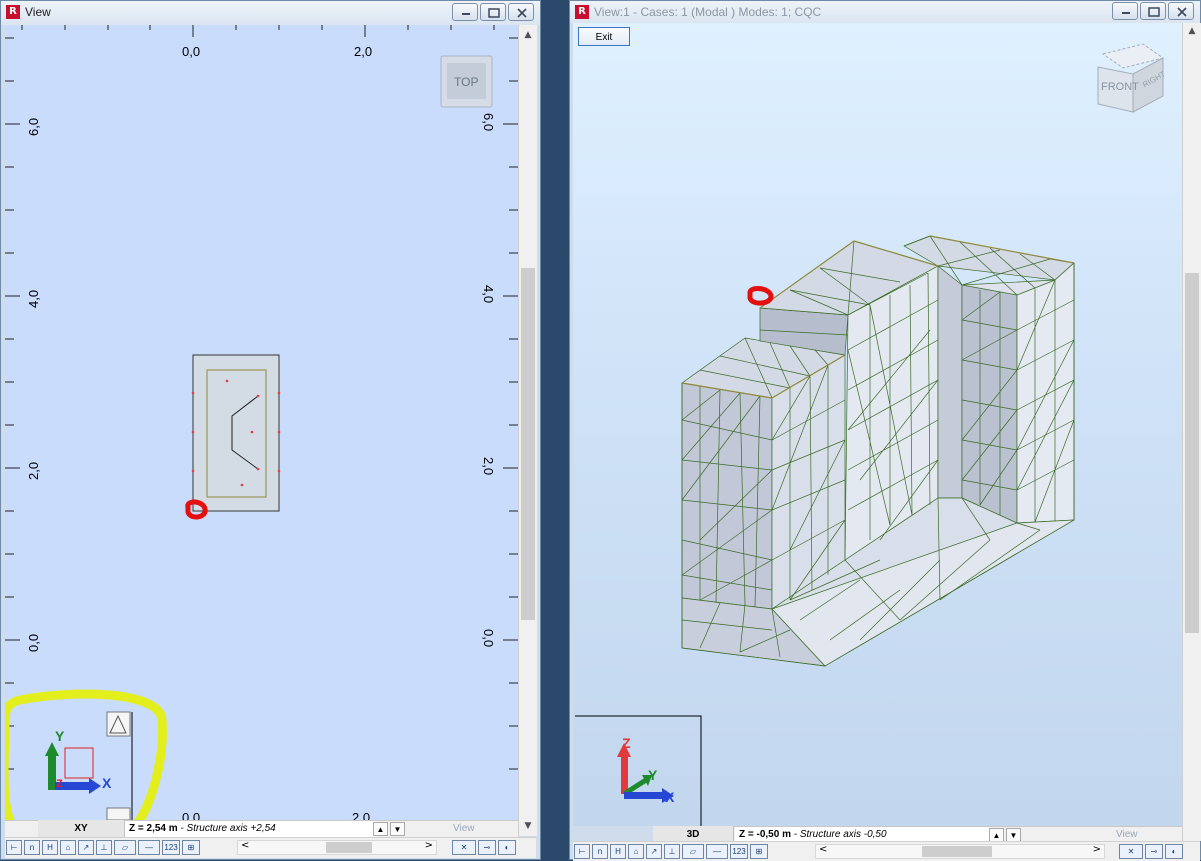 The height and width of the screenshot is (861, 1201). I want to click on ruler-y-label-right: 2,0, so click(488, 466).